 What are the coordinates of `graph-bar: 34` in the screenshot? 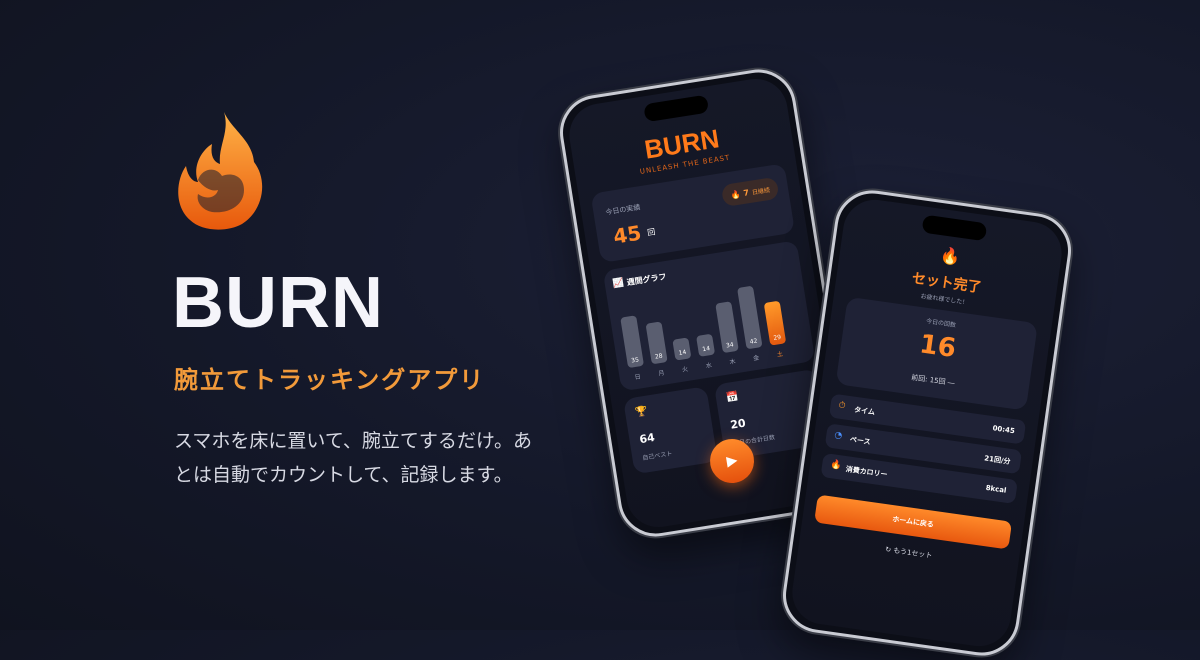 It's located at (727, 327).